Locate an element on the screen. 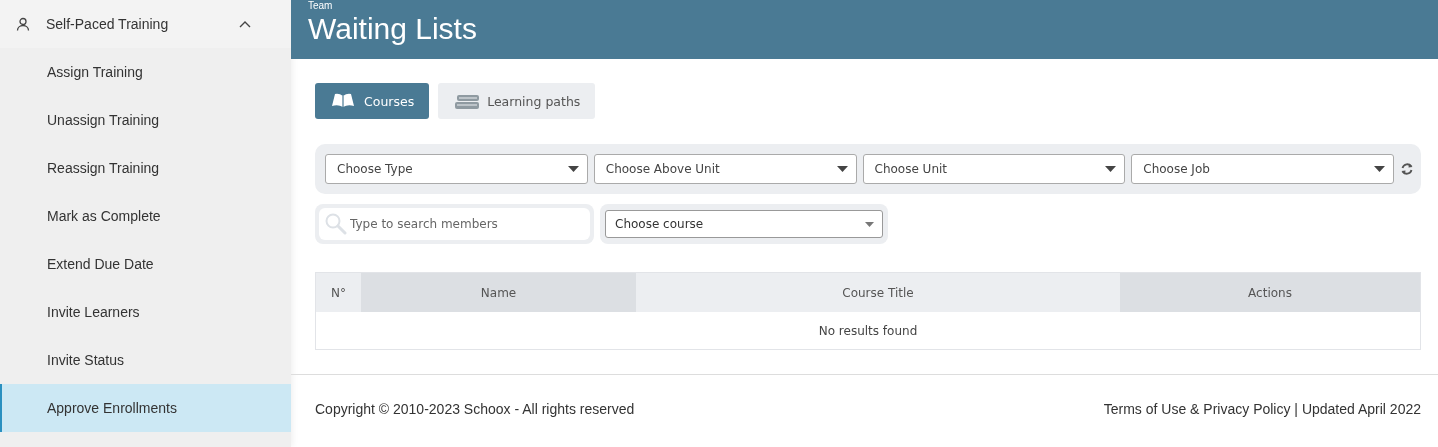  page-title: Waiting Lists is located at coordinates (393, 29).